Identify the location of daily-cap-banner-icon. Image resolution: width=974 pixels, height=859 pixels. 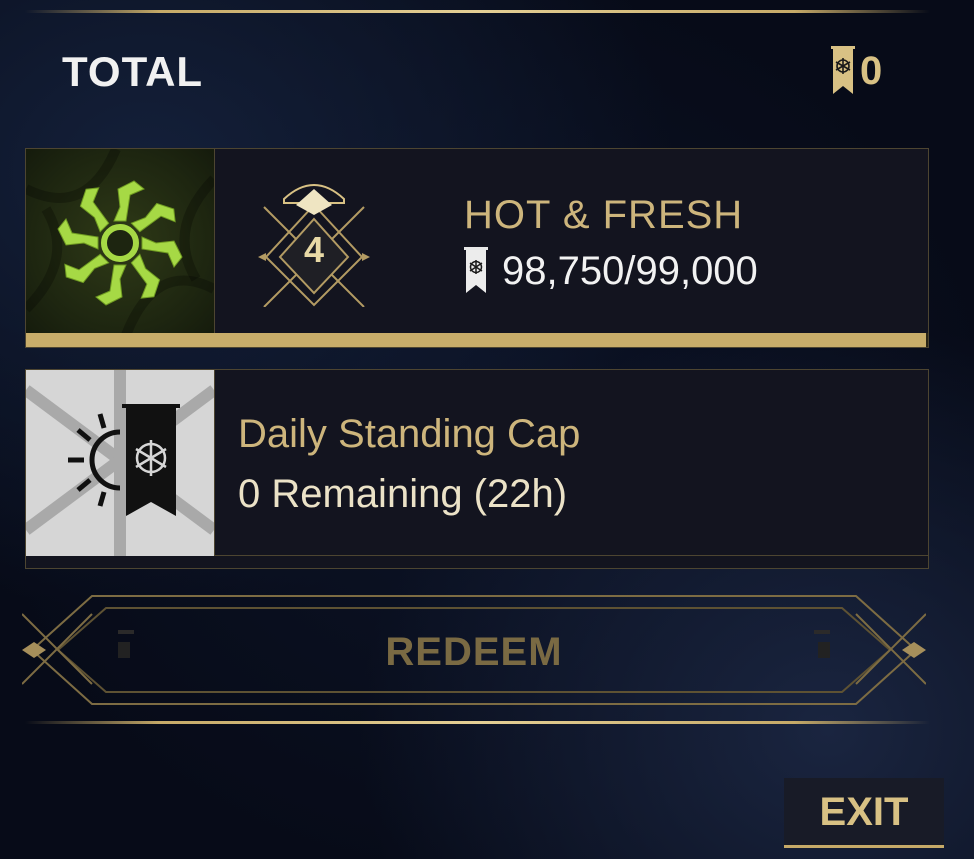
(120, 463).